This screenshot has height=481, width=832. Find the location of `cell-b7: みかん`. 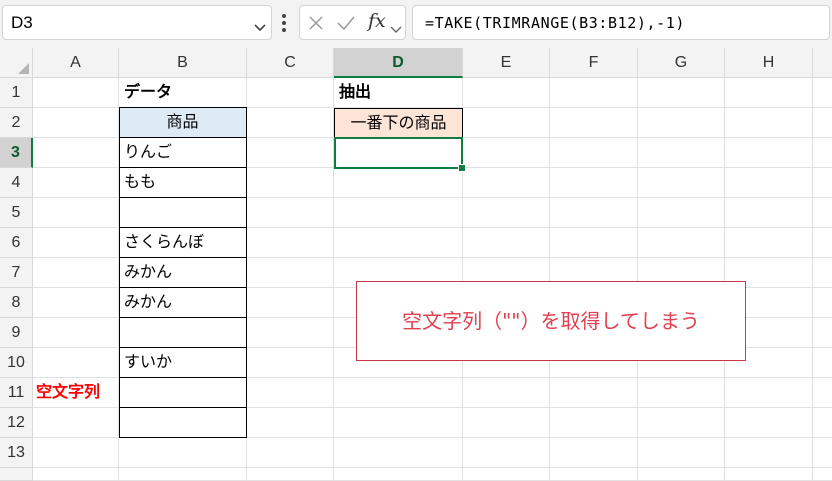

cell-b7: みかん is located at coordinates (183, 273).